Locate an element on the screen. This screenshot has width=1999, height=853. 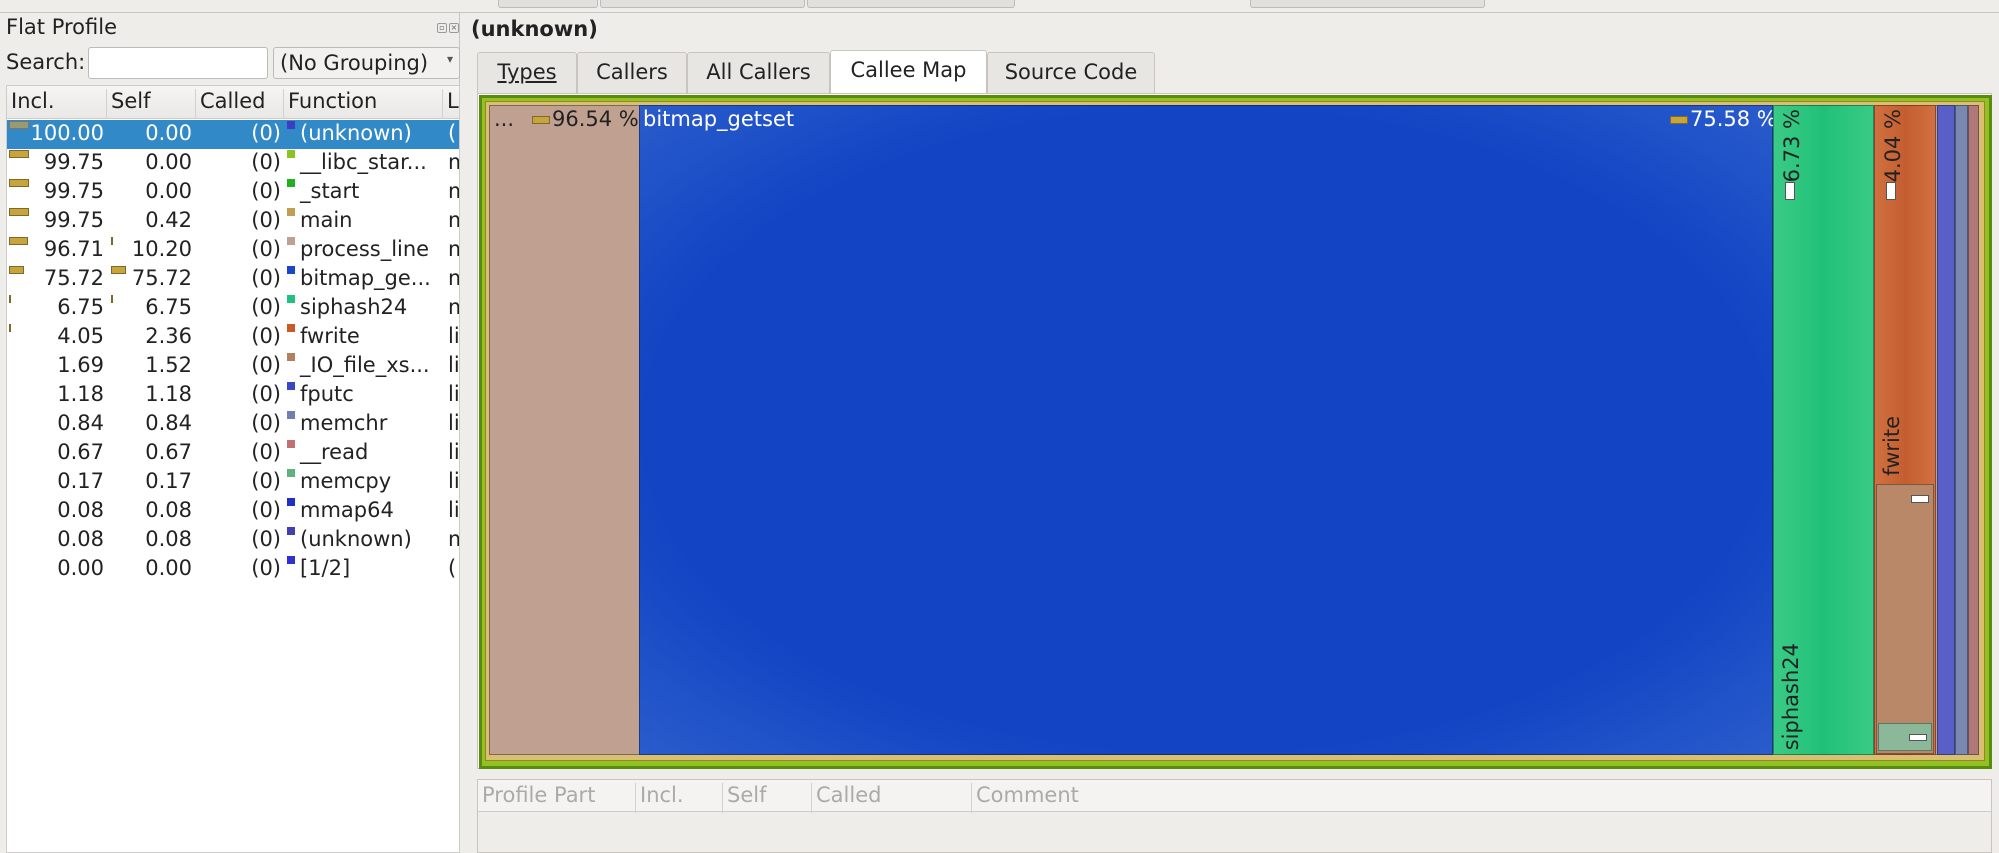
table-row: 0.84 0.84 (0) memchr li is located at coordinates (233, 424).